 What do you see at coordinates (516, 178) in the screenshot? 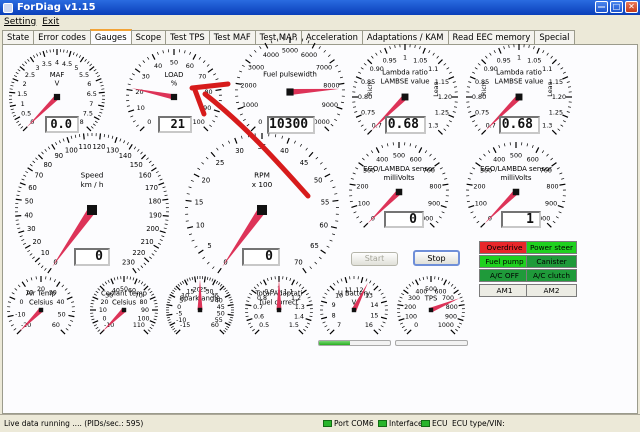
I see `gauge-title: milliVolts` at bounding box center [516, 178].